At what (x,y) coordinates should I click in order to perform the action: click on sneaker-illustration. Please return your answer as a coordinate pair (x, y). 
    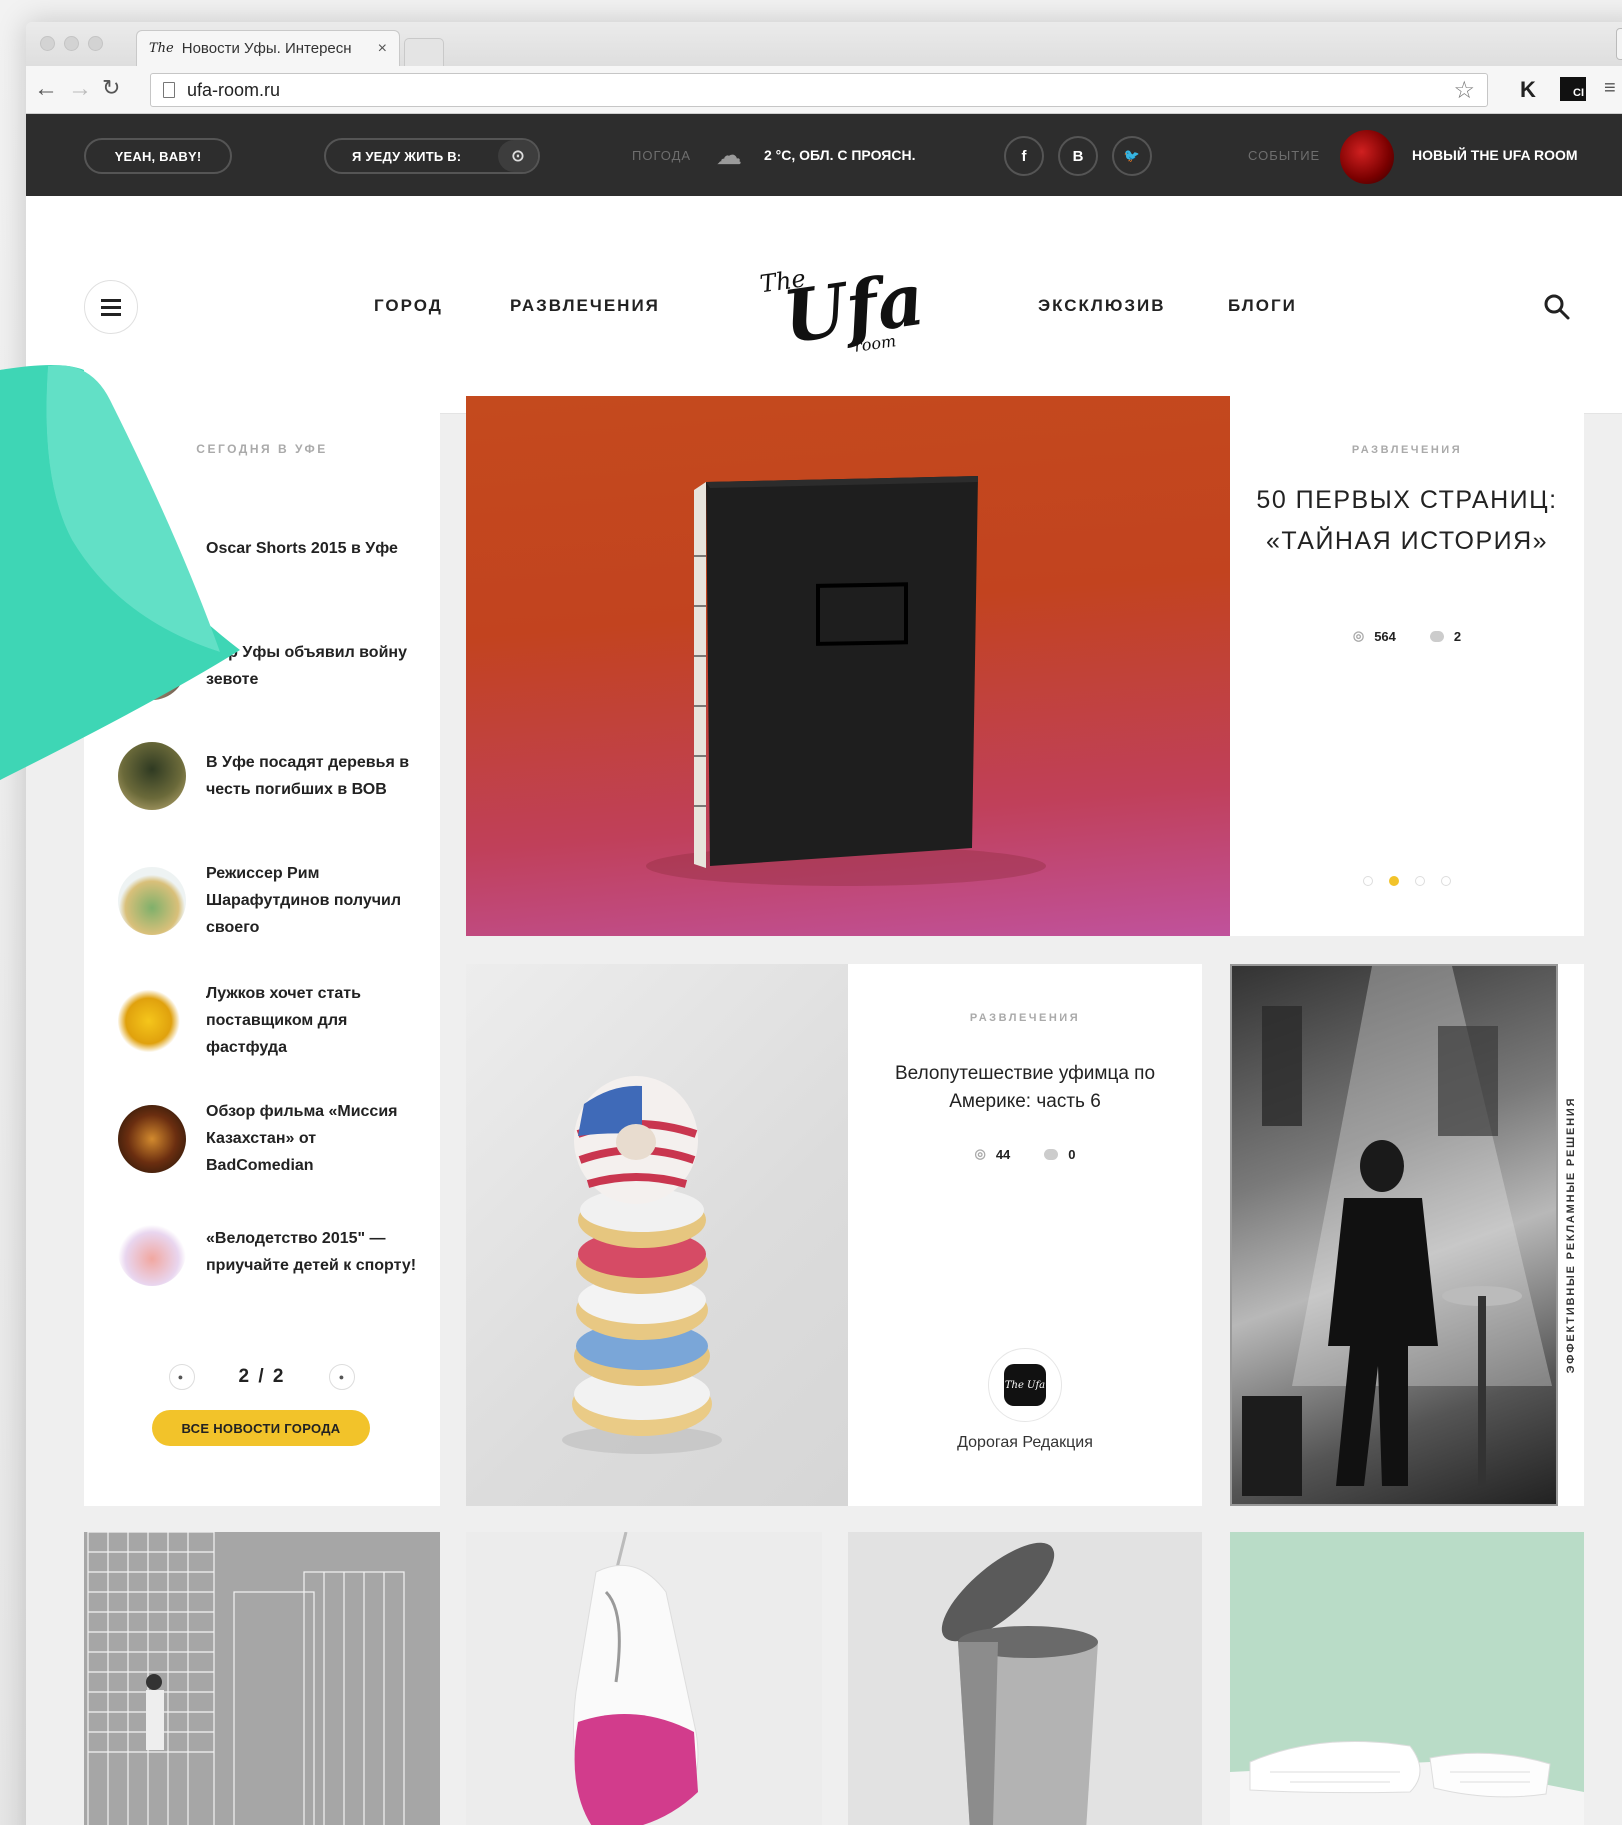
    Looking at the image, I should click on (636, 1678).